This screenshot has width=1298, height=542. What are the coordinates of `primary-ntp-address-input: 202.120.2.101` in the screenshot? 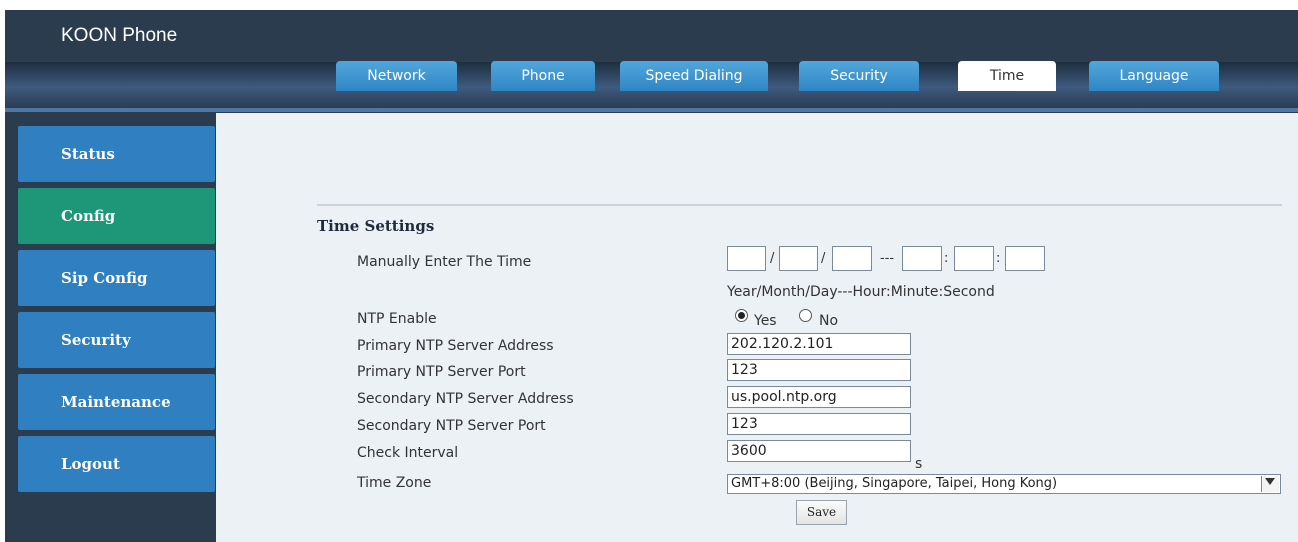 It's located at (819, 344).